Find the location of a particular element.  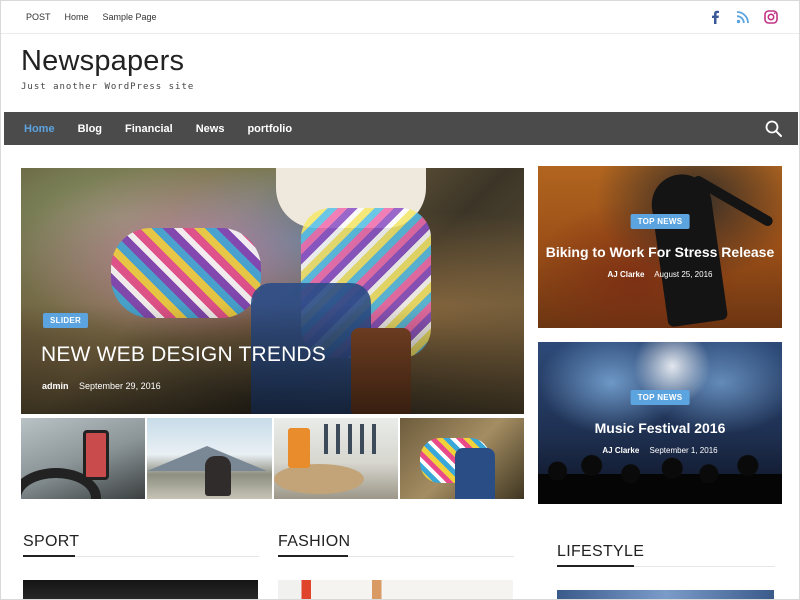

rss-icon is located at coordinates (743, 17).